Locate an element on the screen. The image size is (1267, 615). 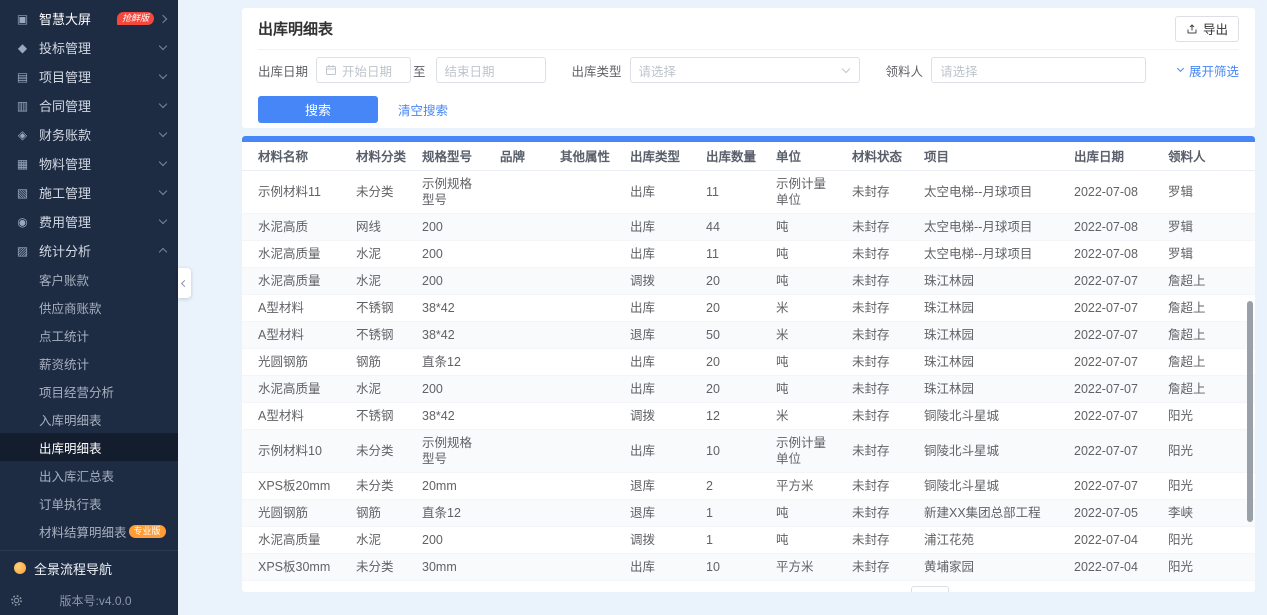
start-date-input: 开始日期 is located at coordinates (364, 70).